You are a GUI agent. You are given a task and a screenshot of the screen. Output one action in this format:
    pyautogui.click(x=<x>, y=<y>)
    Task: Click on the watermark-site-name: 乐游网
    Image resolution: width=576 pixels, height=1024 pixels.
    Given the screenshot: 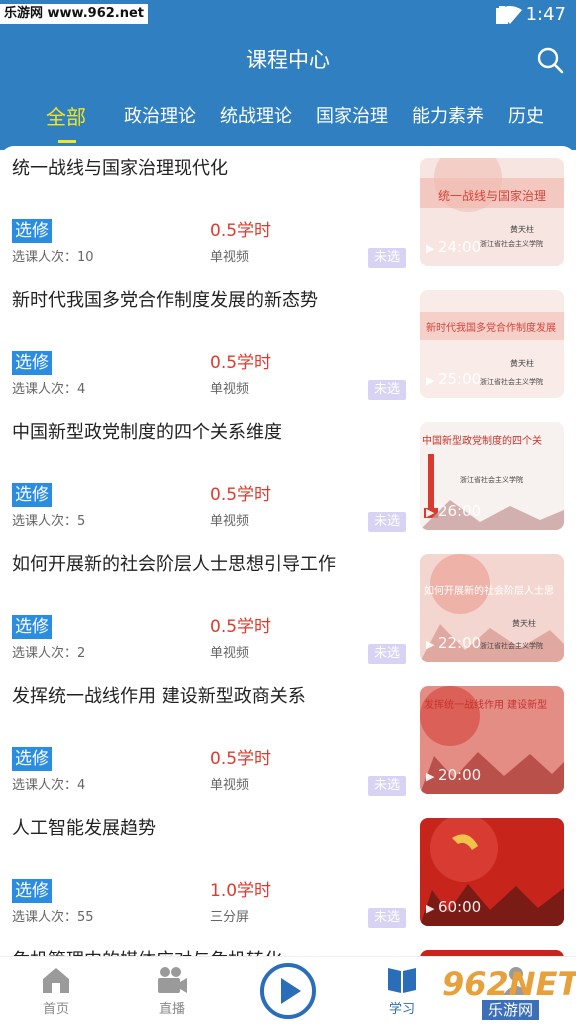 What is the action you would take?
    pyautogui.click(x=511, y=1010)
    